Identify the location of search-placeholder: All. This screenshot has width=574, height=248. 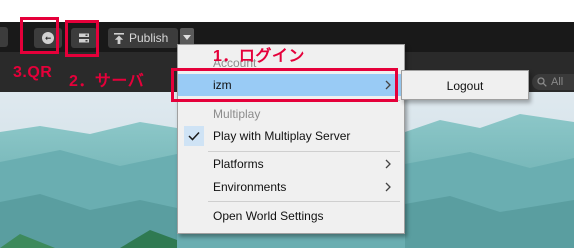
(557, 82).